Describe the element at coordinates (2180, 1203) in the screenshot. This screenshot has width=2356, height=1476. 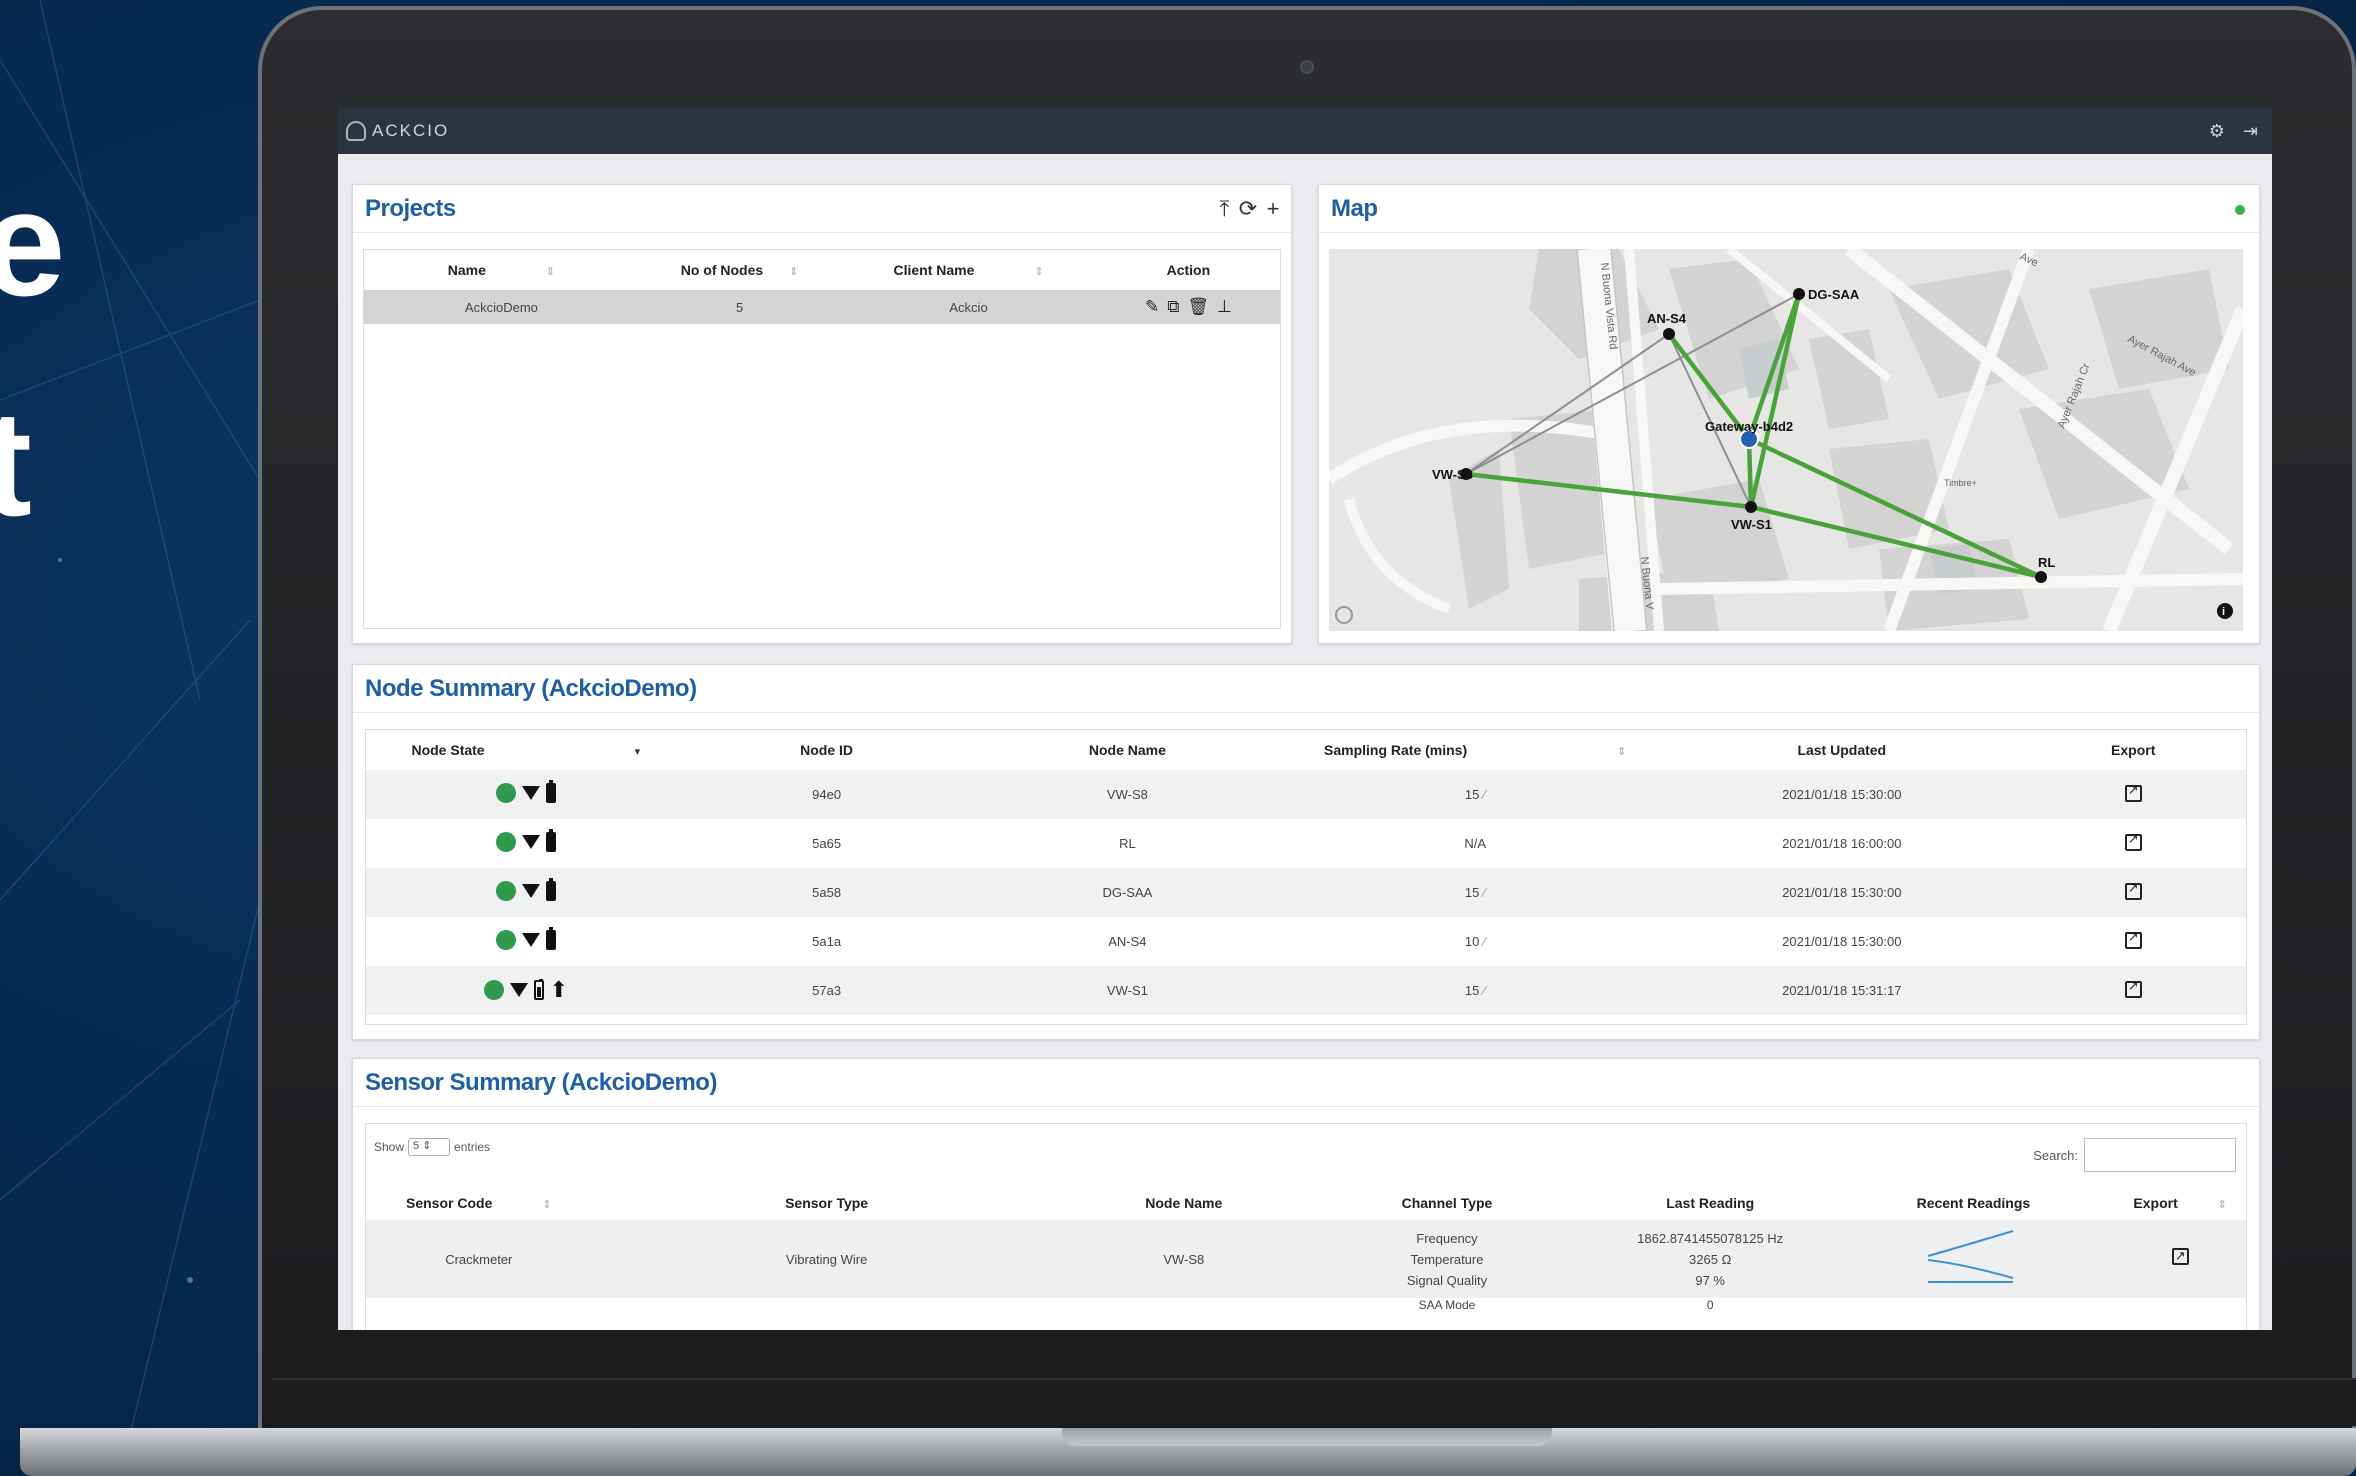
I see `column-header: Export ⇕` at that location.